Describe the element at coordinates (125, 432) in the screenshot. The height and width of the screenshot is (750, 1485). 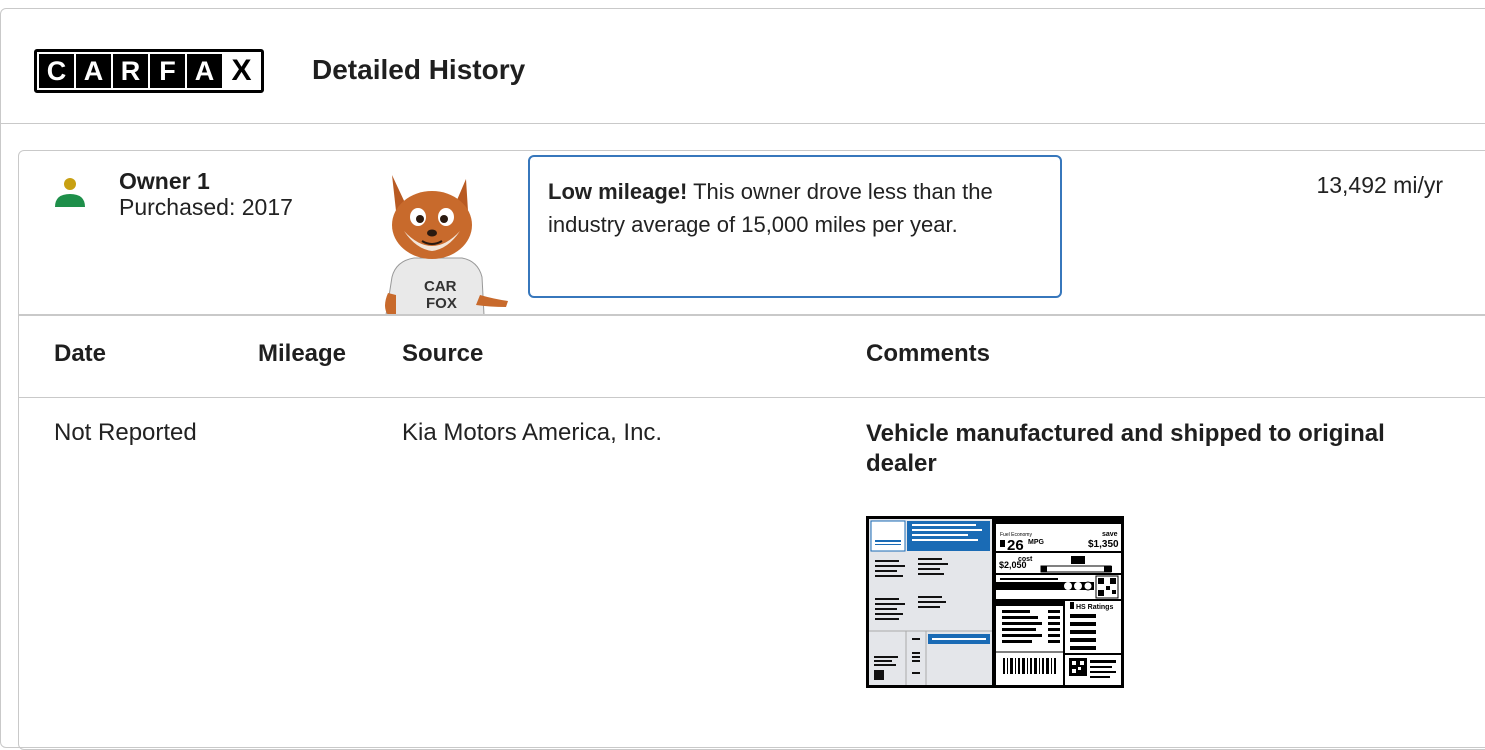
I see `row-date: Not Reported` at that location.